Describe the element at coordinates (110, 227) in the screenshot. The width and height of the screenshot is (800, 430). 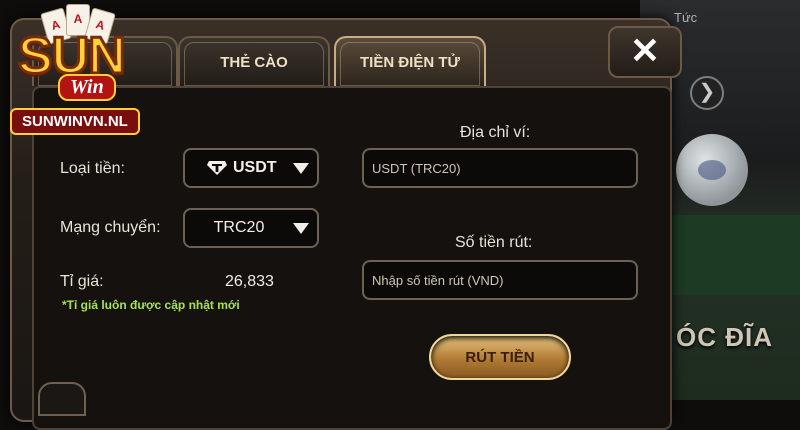
I see `network-label: Mạng chuyển:` at that location.